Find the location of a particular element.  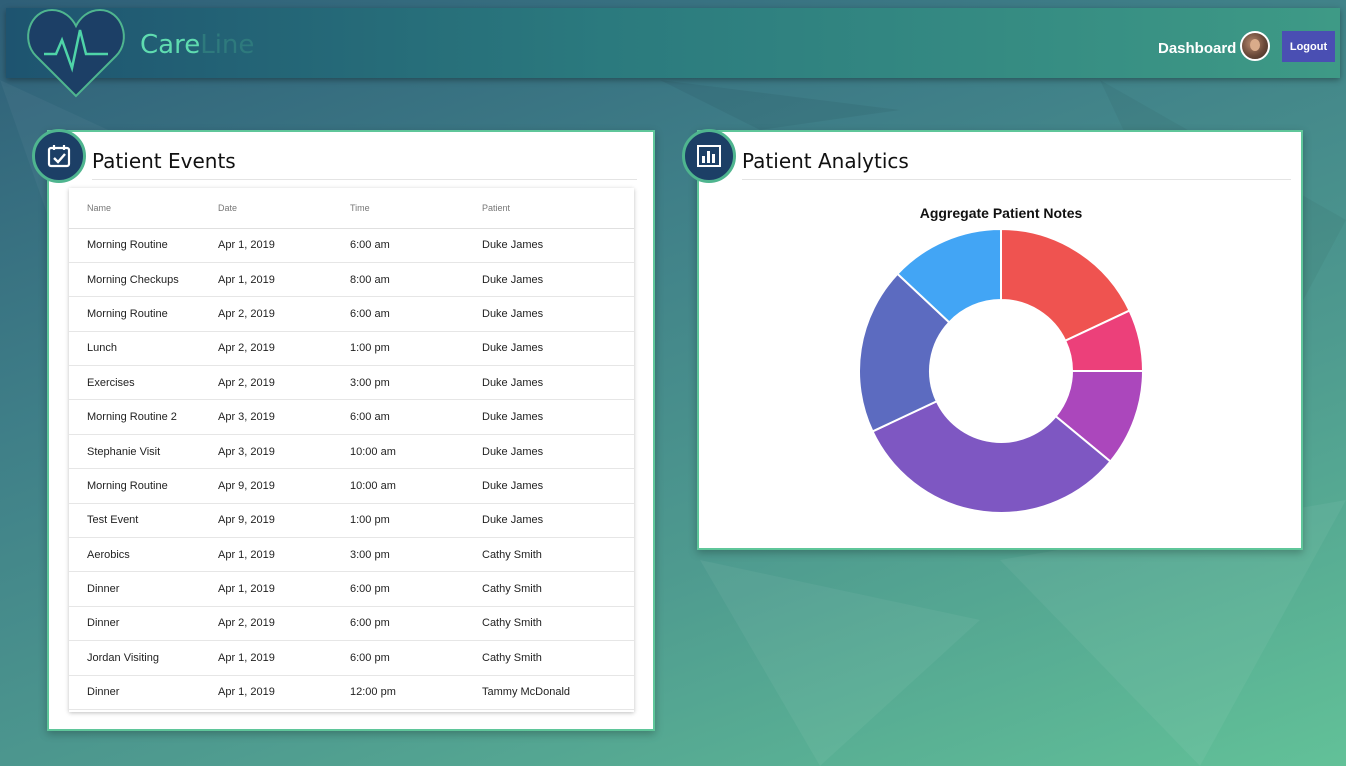

table-row: Dinner Apr 1, 2019 6:00 pm Cathy Smith is located at coordinates (351, 589).